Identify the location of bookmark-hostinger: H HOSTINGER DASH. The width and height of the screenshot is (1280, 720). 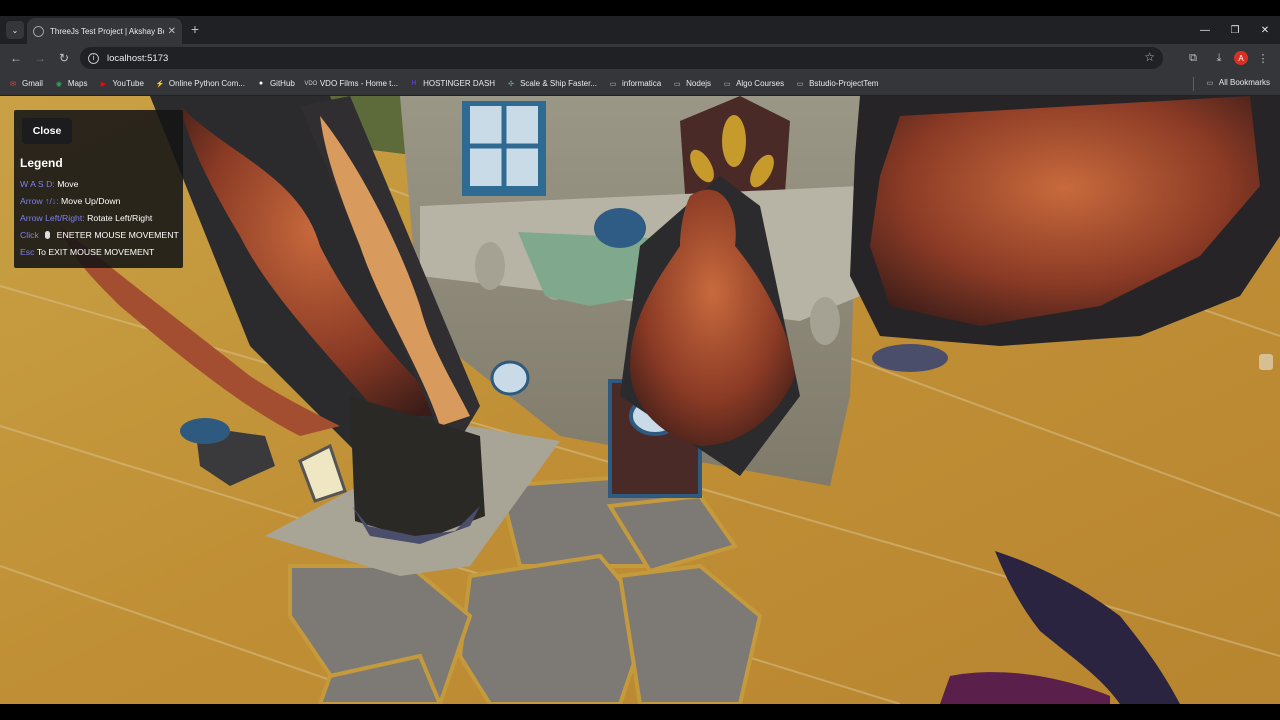
(452, 83).